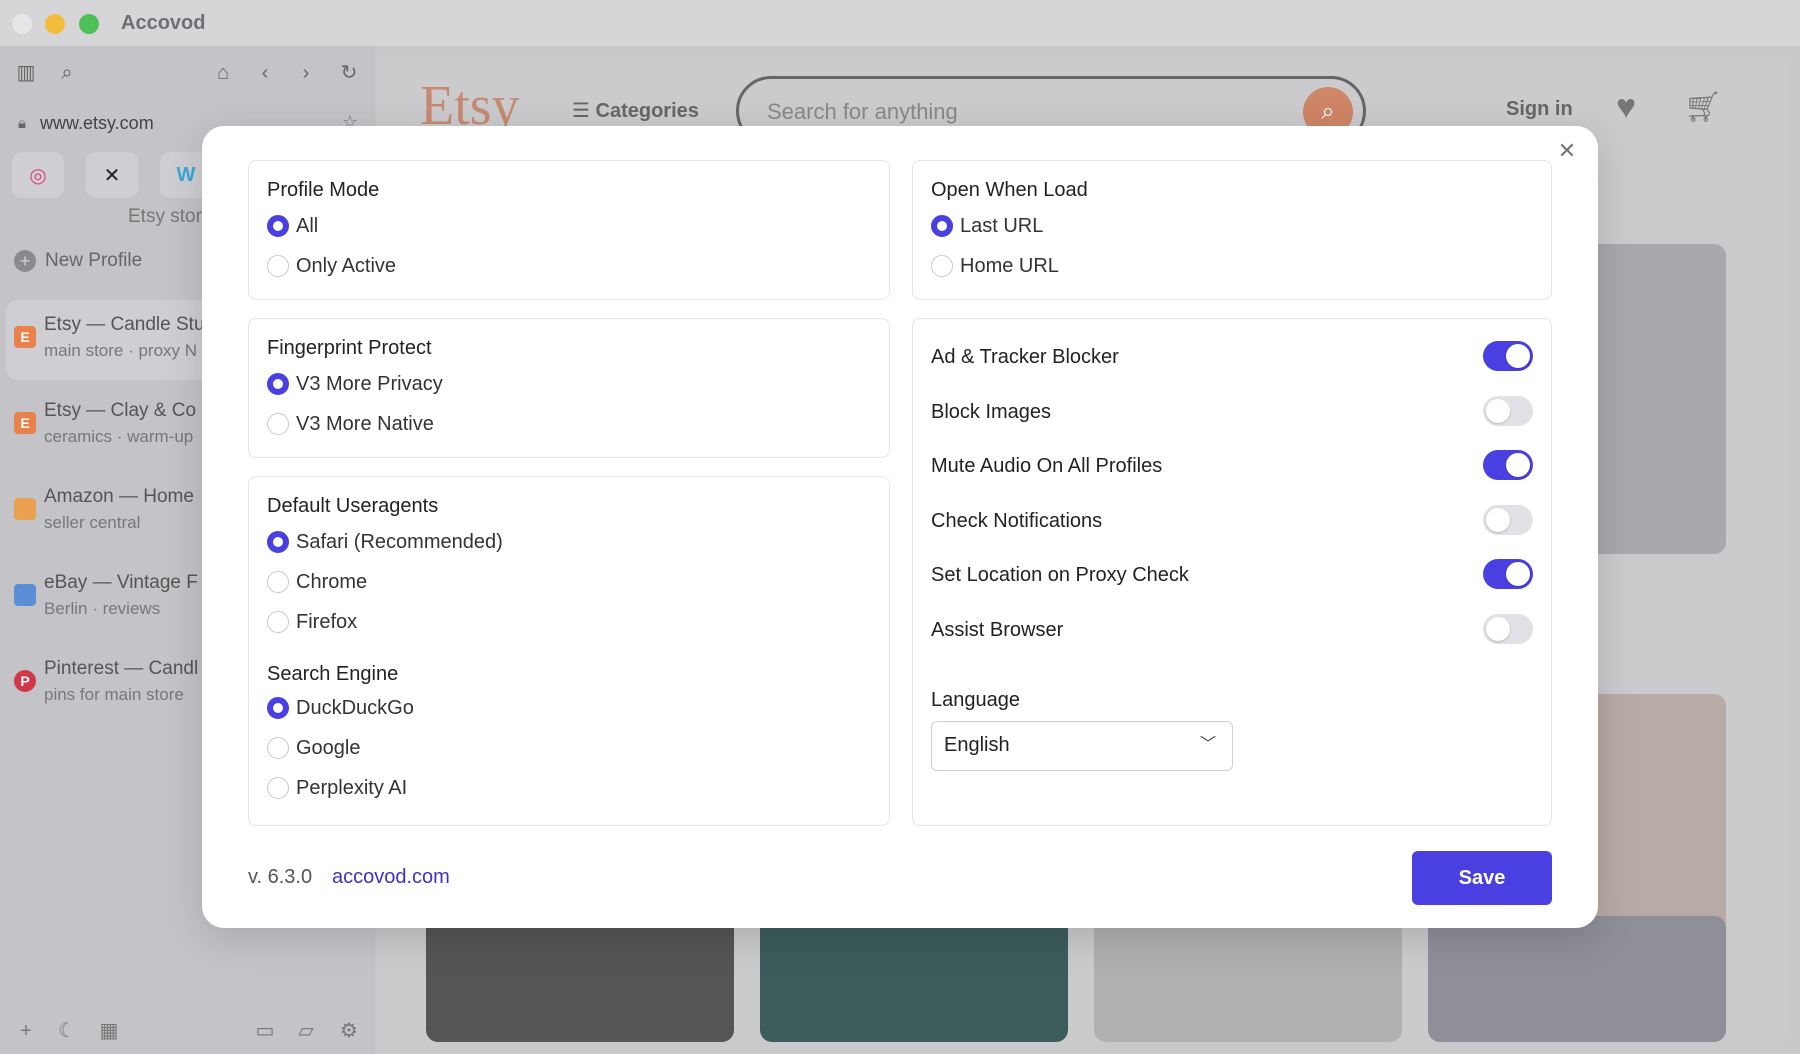 This screenshot has width=1800, height=1054. I want to click on language-label: Language, so click(975, 700).